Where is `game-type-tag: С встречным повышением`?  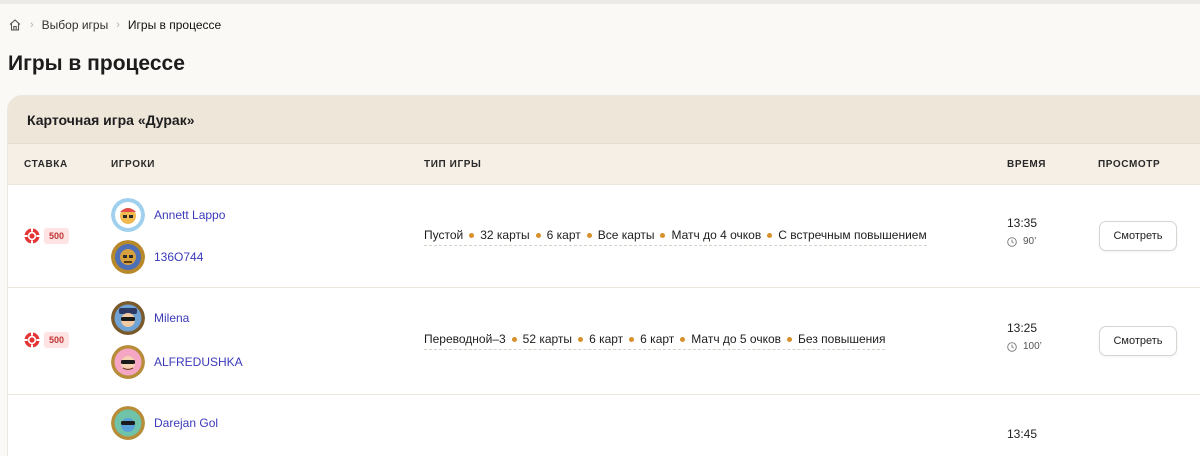
game-type-tag: С встречным повышением is located at coordinates (852, 235).